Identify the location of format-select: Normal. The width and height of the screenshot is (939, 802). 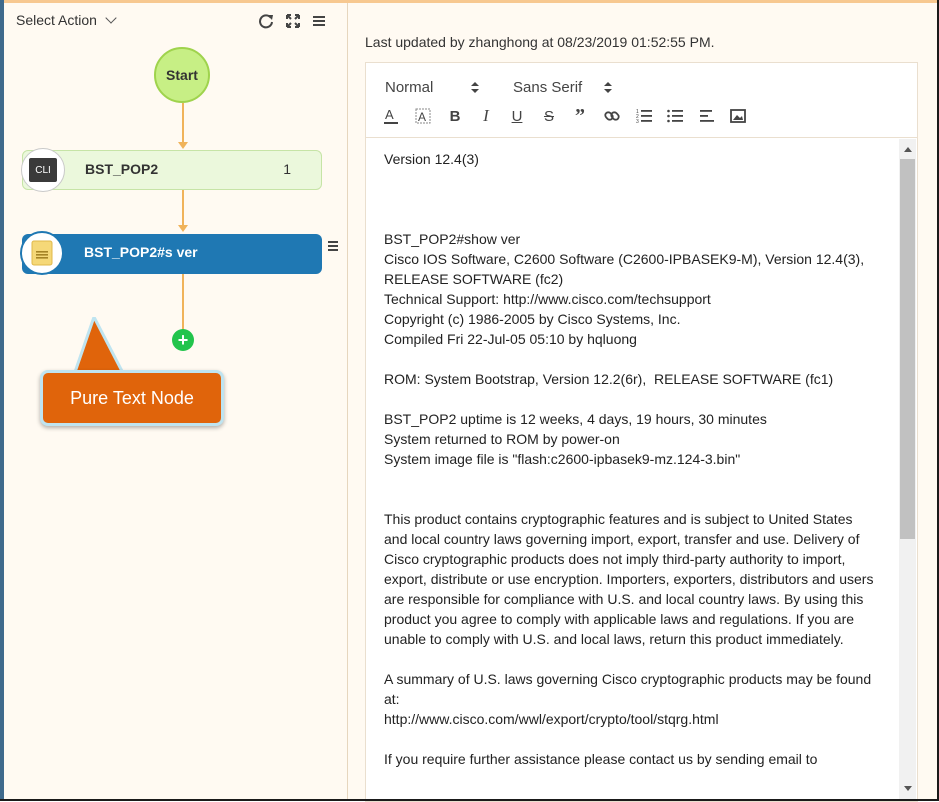
(432, 87).